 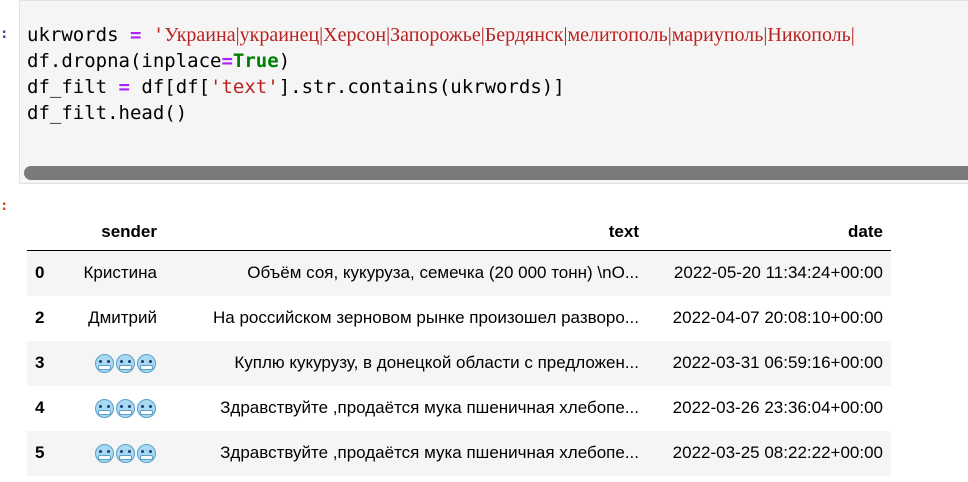 What do you see at coordinates (107, 113) in the screenshot?
I see `code-token: df_filt.head()` at bounding box center [107, 113].